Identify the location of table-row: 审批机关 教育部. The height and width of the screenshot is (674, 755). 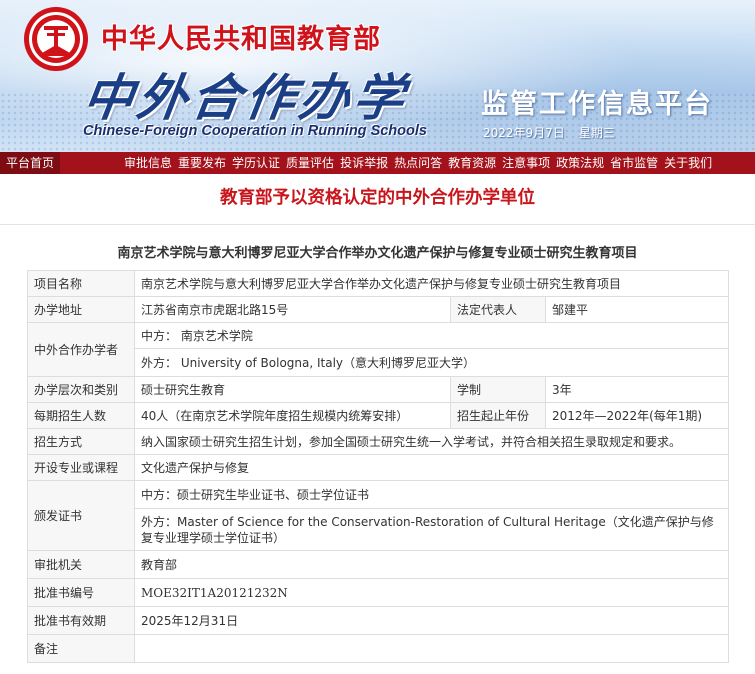
(378, 564).